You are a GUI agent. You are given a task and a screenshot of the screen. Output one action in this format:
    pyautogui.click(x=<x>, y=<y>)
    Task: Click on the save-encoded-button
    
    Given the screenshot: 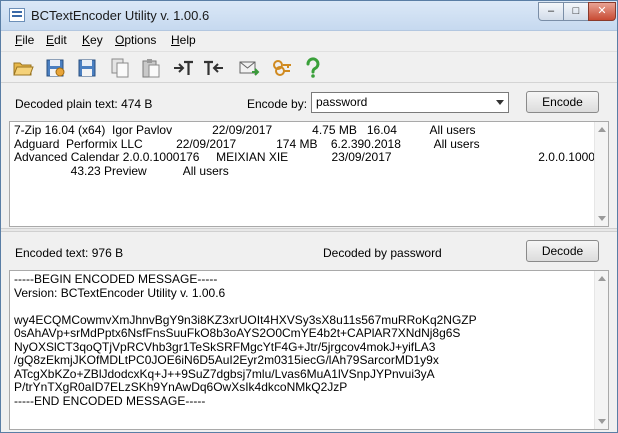 What is the action you would take?
    pyautogui.click(x=56, y=69)
    